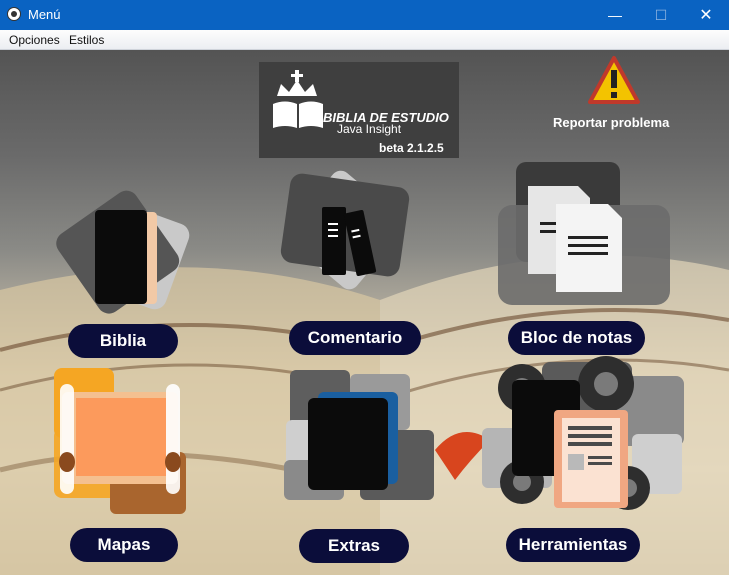 Image resolution: width=729 pixels, height=575 pixels. I want to click on title-bar: Menú — ☐ ✕, so click(364, 15).